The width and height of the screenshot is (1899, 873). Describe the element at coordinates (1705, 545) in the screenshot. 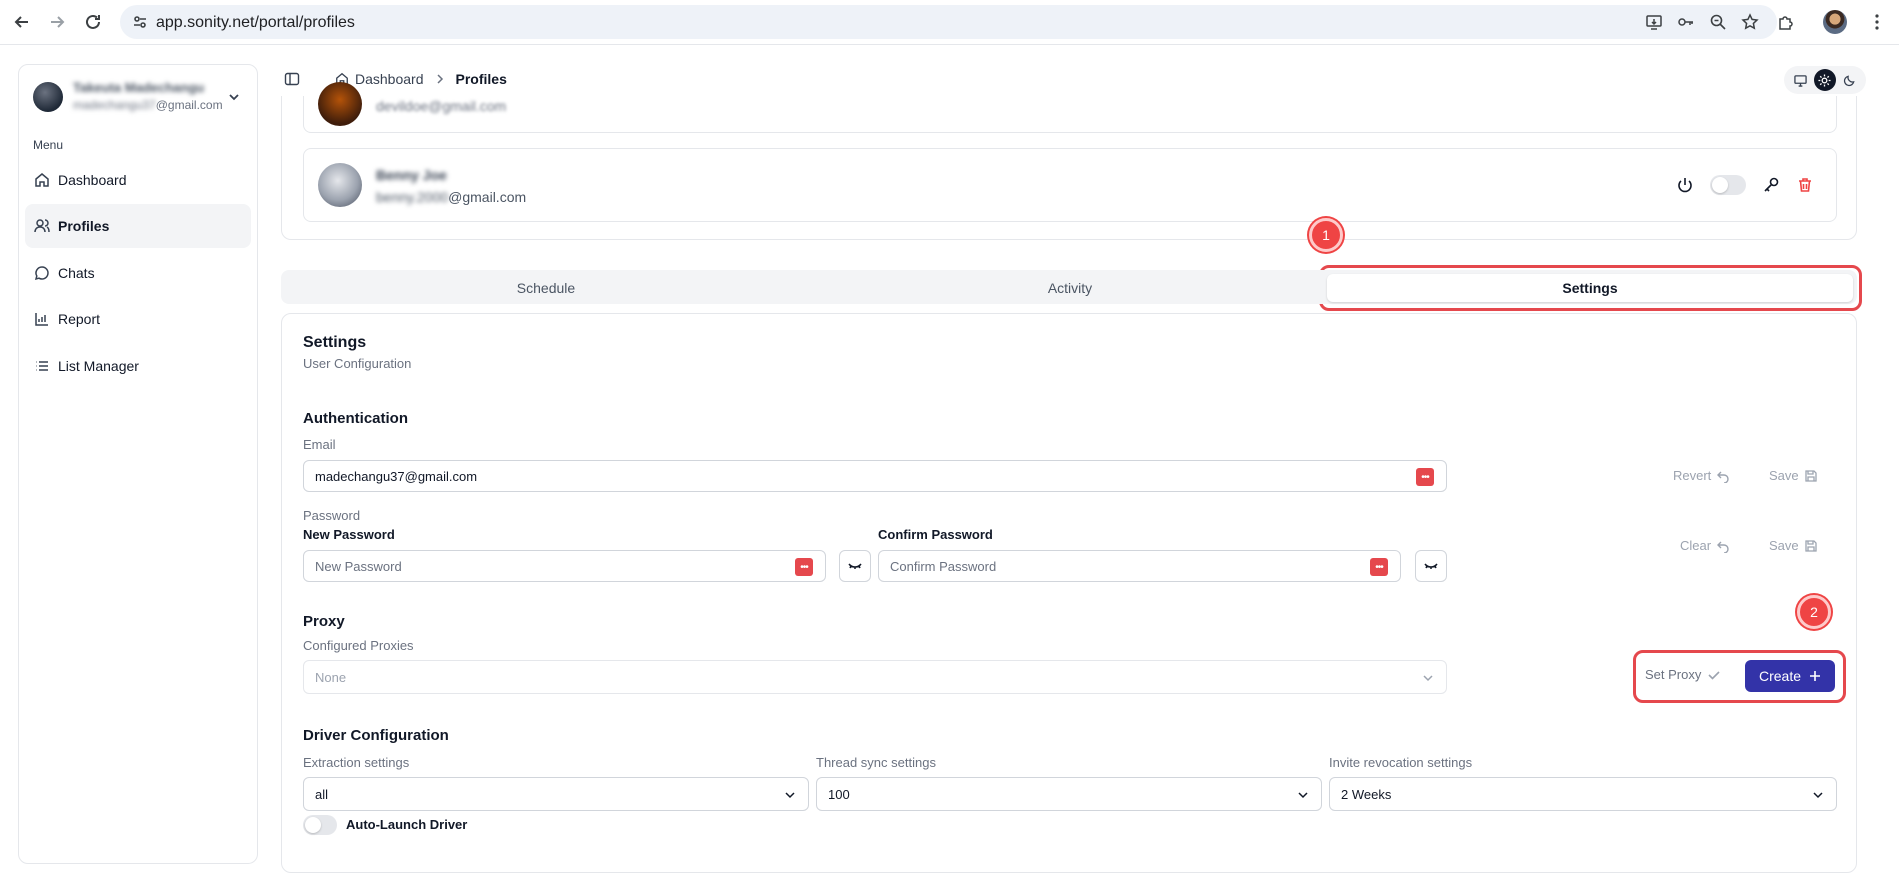

I see `clear-password-button: Clear` at that location.